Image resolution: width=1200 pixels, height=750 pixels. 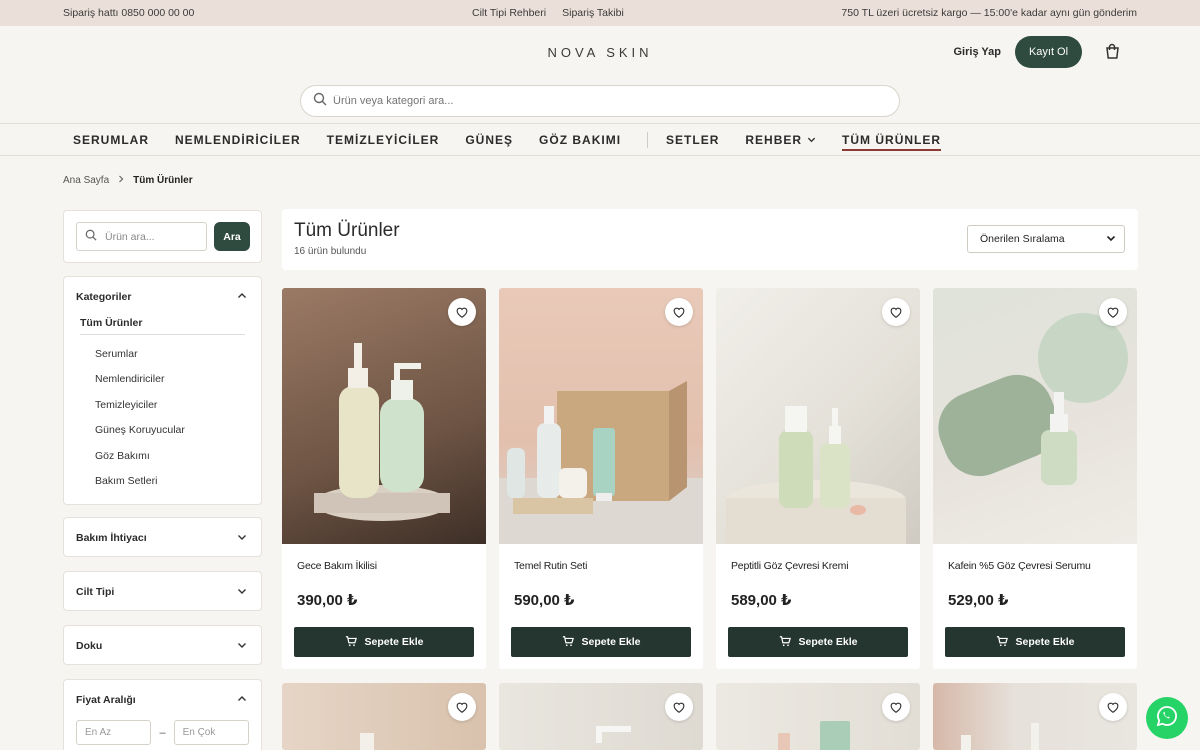 I want to click on filter-texture-header: Doku, so click(x=162, y=646).